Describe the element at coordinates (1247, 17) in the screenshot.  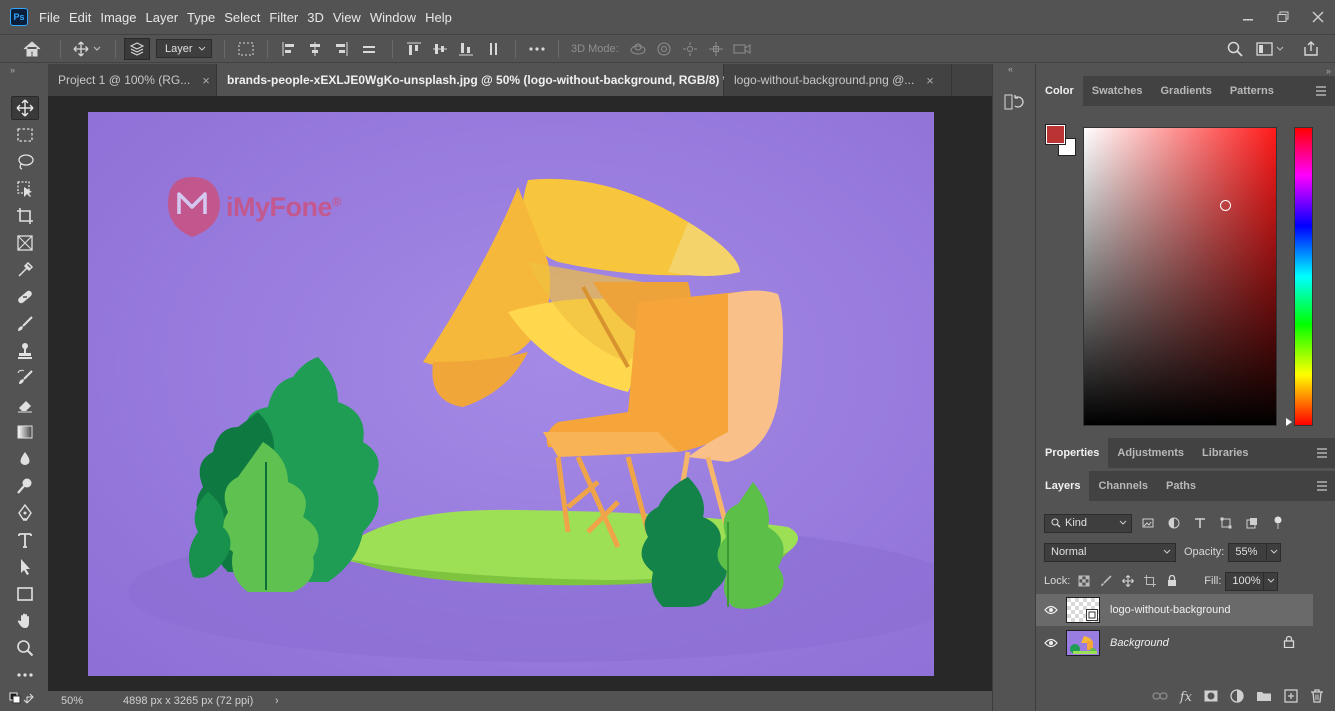
I see `minimize-icon` at that location.